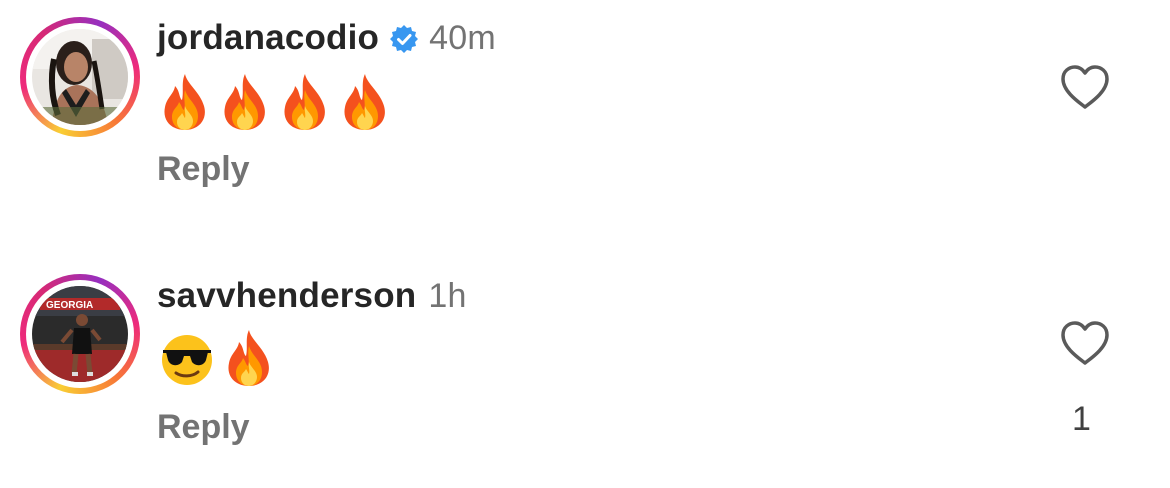 The width and height of the screenshot is (1170, 488). I want to click on story-ring, so click(80, 77).